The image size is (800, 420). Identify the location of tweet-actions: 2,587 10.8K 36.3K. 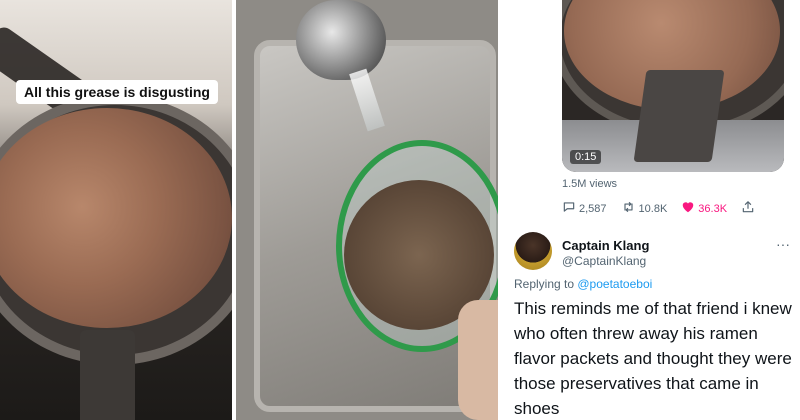
(662, 208).